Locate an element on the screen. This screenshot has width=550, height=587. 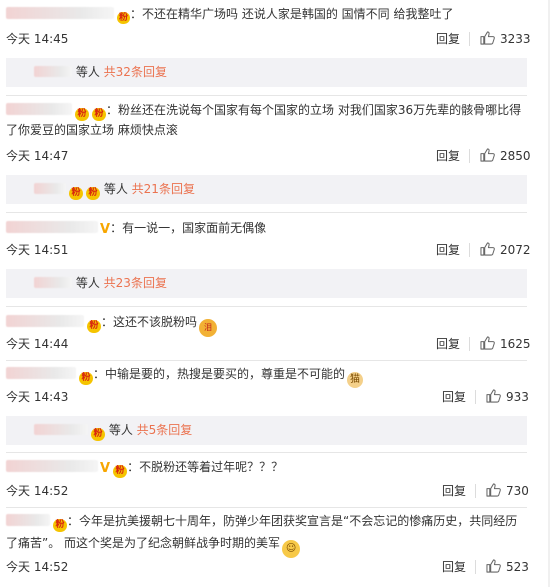
like-count: 2072 is located at coordinates (515, 250).